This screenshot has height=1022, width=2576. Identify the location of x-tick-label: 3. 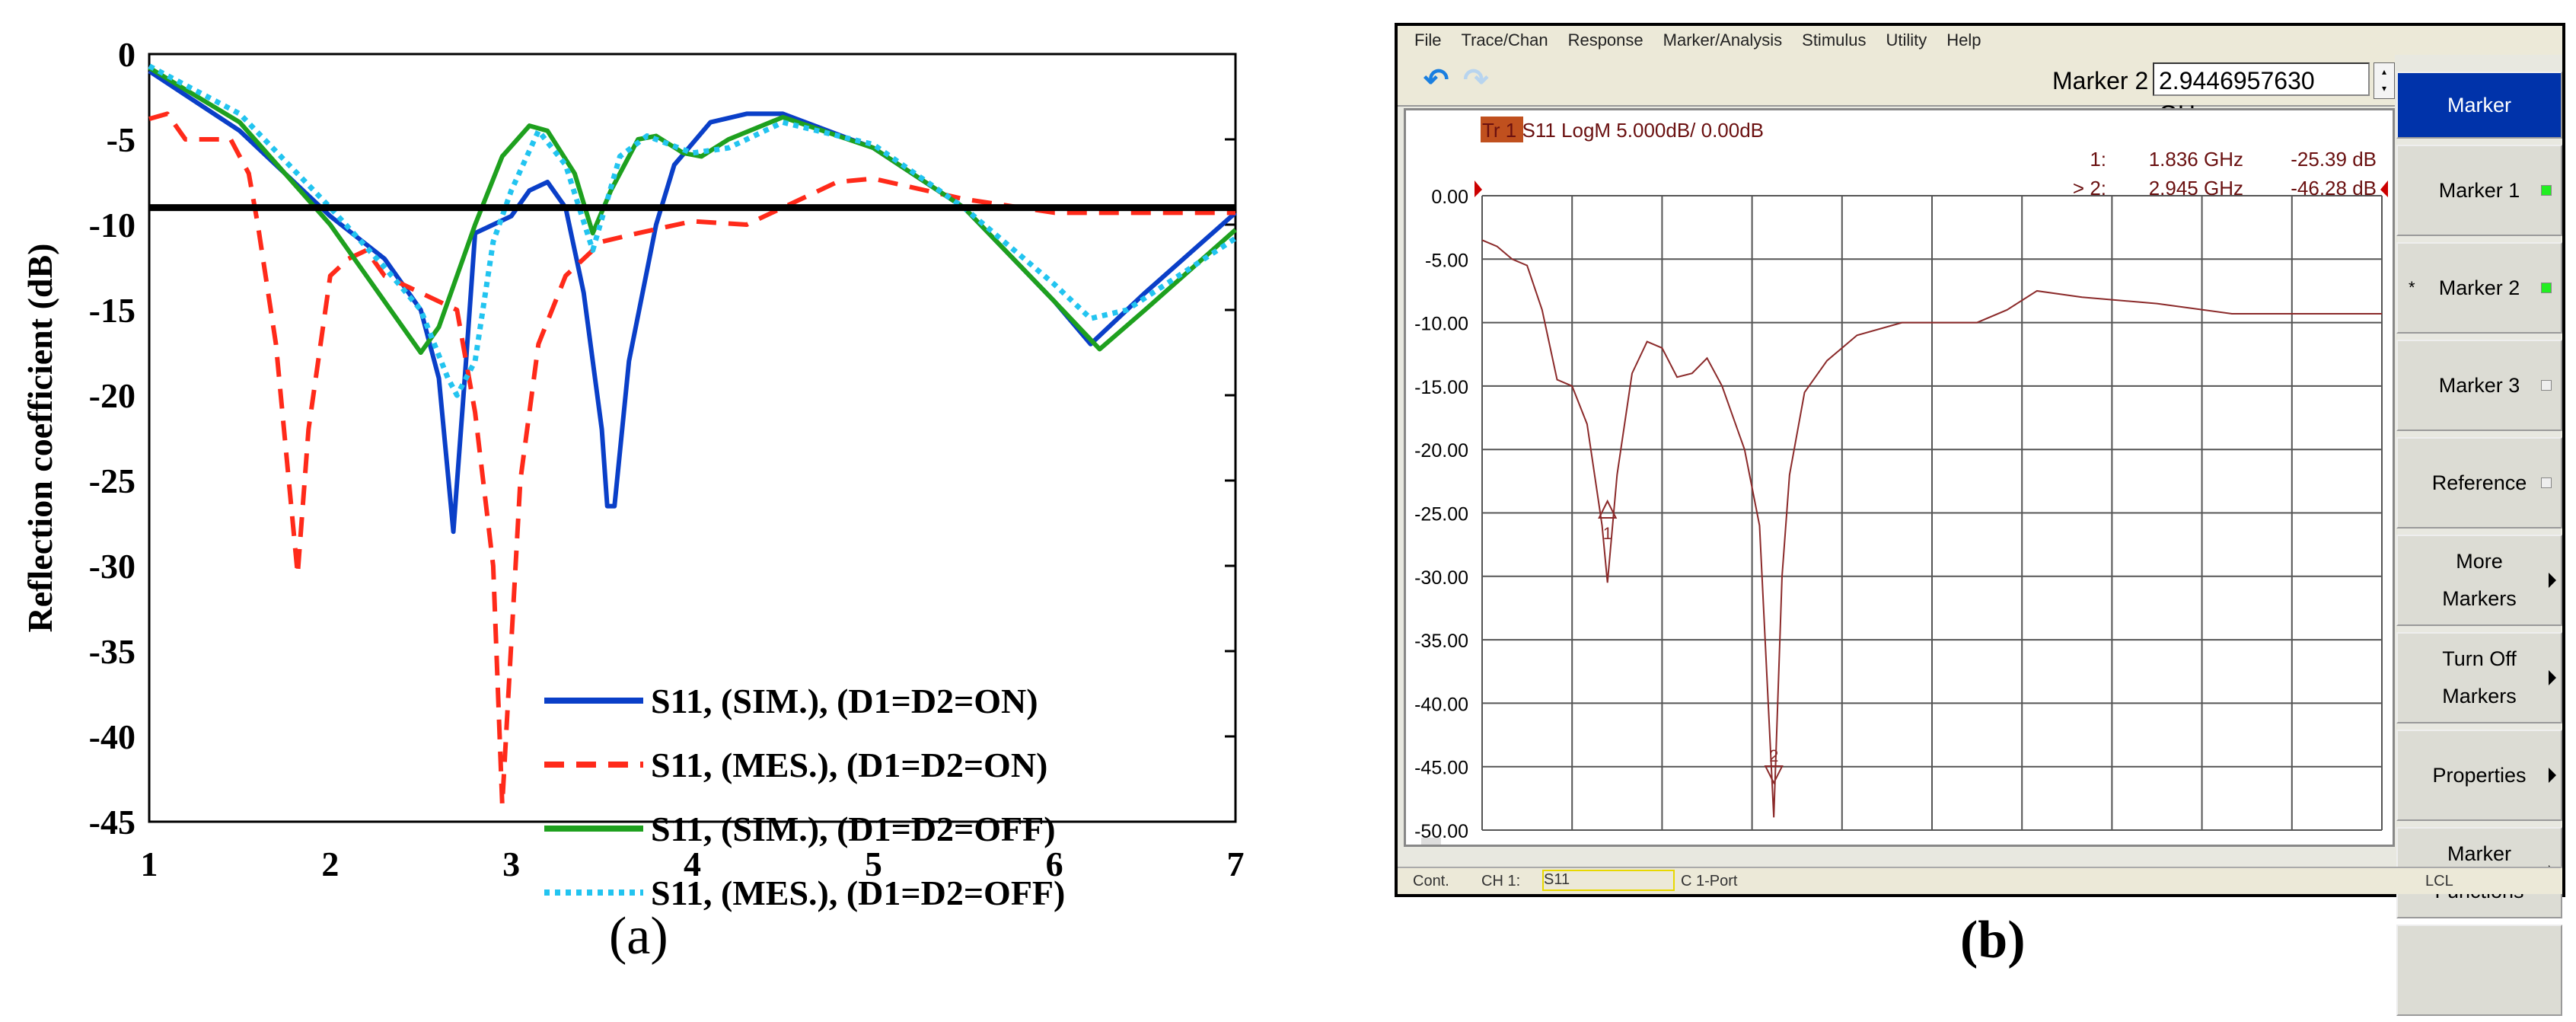
(511, 864).